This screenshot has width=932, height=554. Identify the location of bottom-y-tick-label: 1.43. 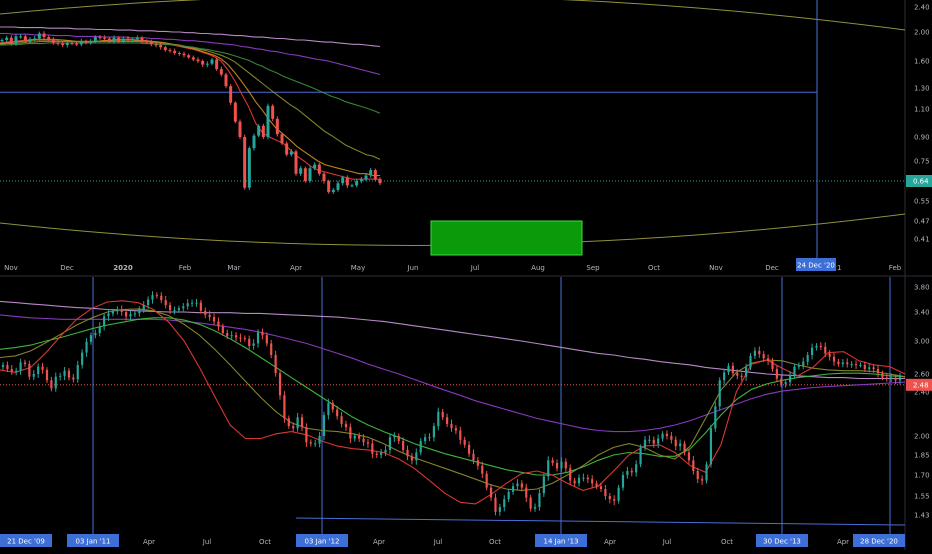
(922, 516).